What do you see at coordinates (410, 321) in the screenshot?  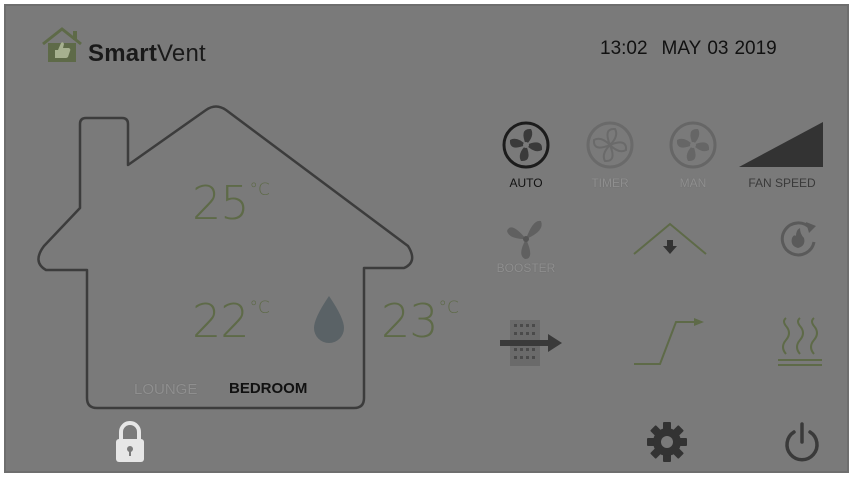 I see `bedroom-temp-value: 23` at bounding box center [410, 321].